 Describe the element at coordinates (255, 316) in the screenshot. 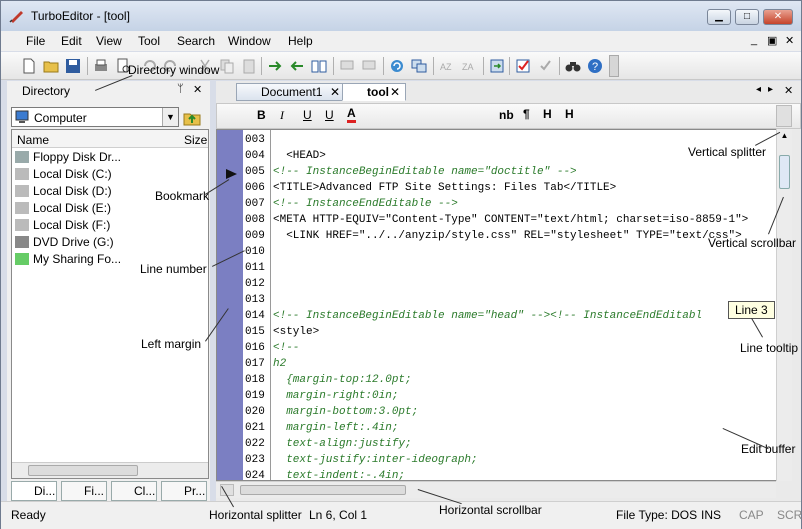

I see `line-number: 014` at that location.